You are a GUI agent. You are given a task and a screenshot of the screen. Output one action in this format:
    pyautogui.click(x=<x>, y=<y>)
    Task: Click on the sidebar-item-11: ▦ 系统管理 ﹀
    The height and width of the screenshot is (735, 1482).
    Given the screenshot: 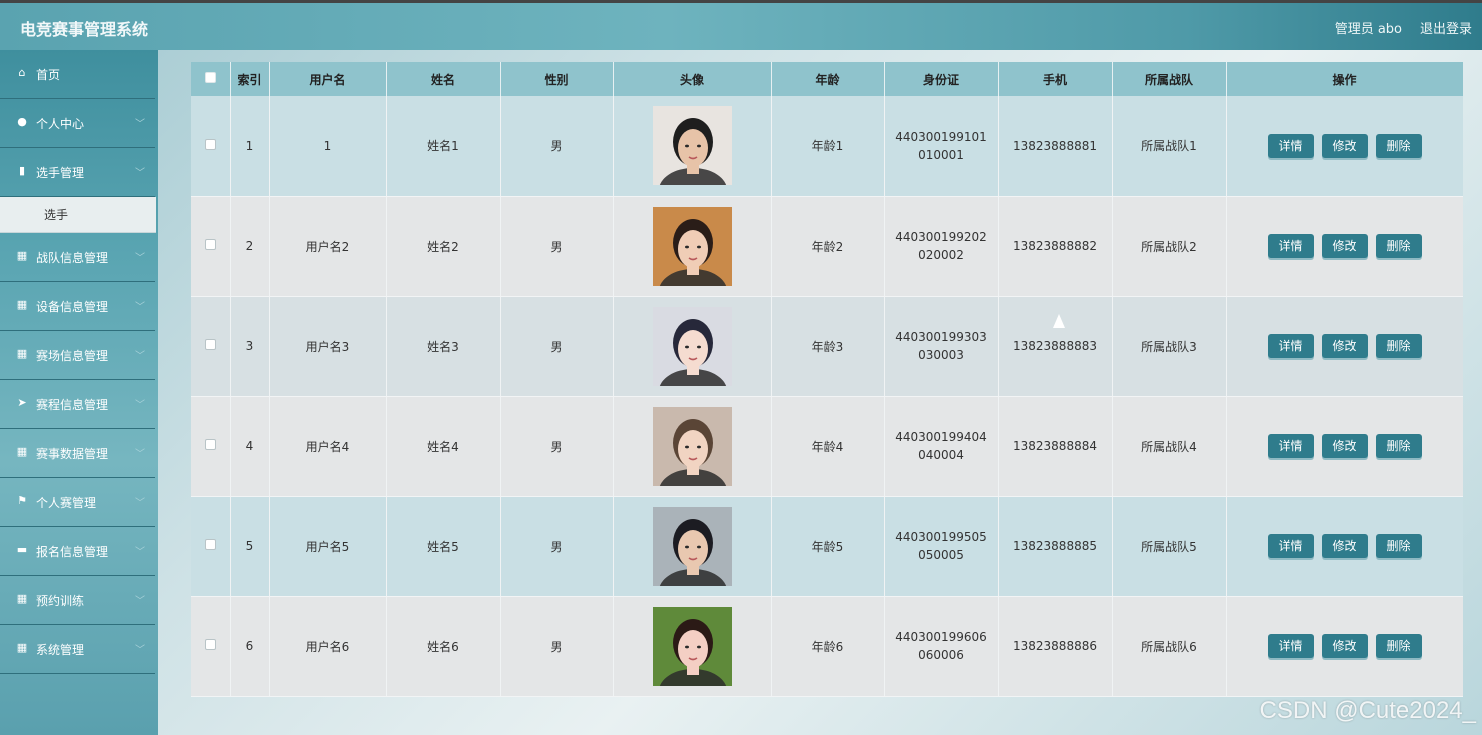 What is the action you would take?
    pyautogui.click(x=77, y=649)
    